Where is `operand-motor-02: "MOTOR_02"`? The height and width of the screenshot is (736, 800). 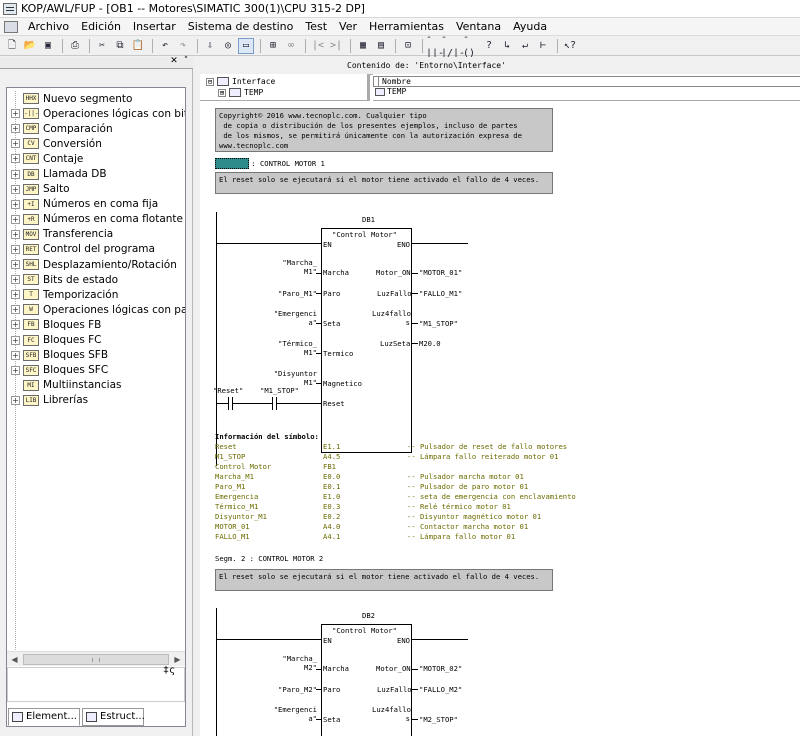 operand-motor-02: "MOTOR_02" is located at coordinates (440, 668).